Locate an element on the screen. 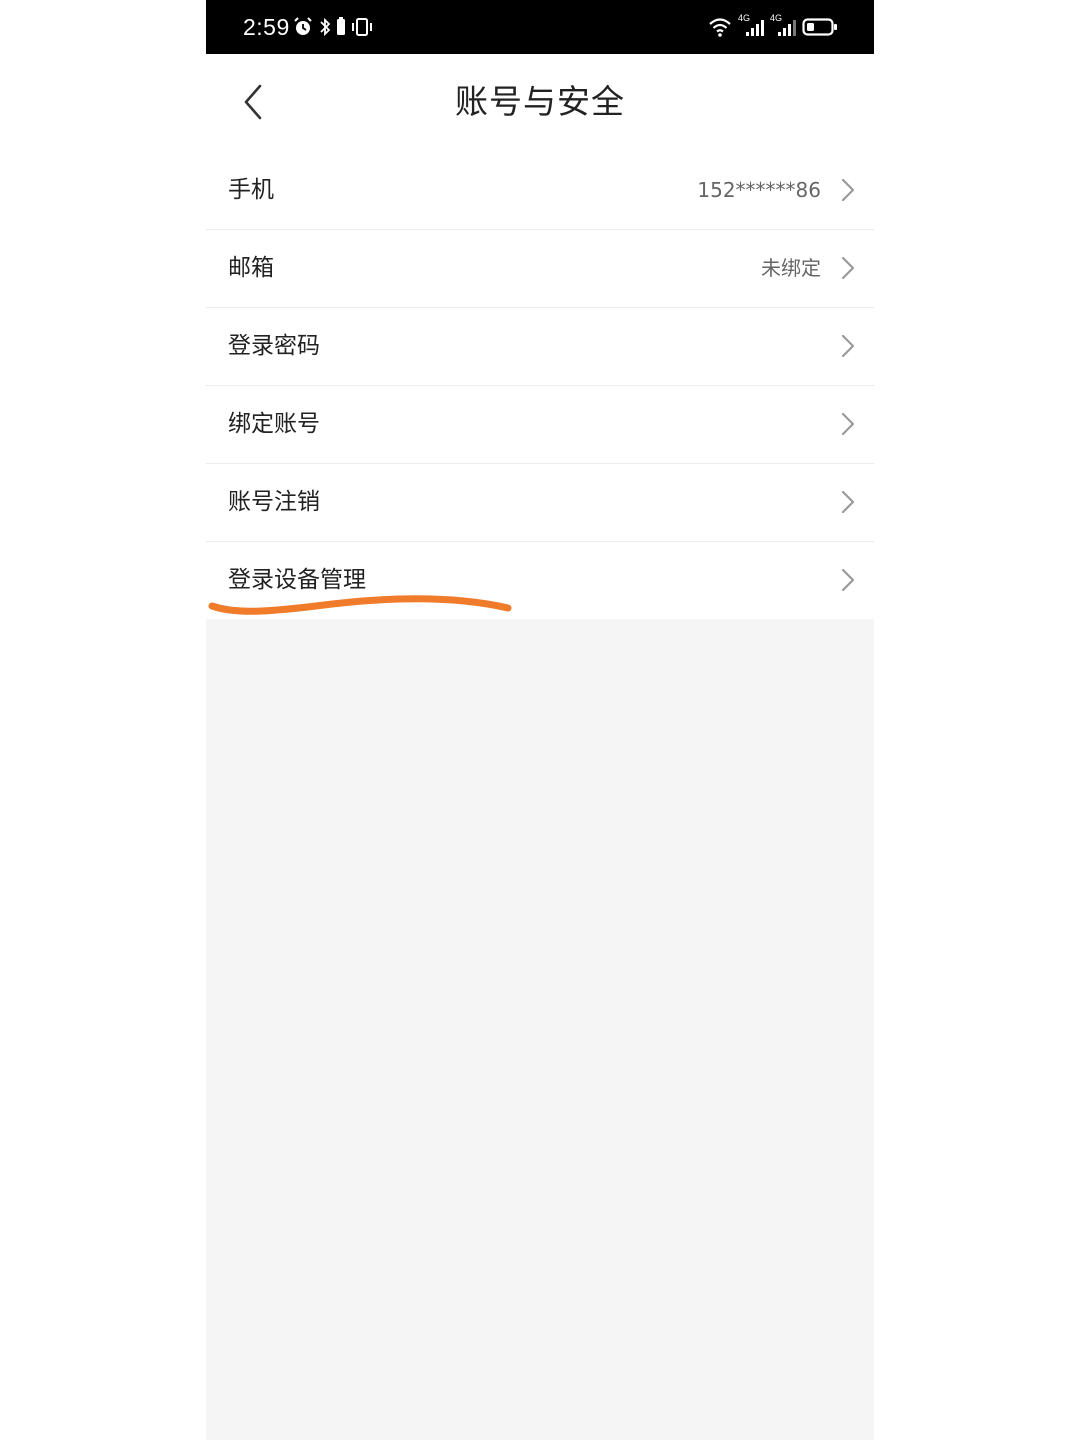  battery-icon is located at coordinates (820, 27).